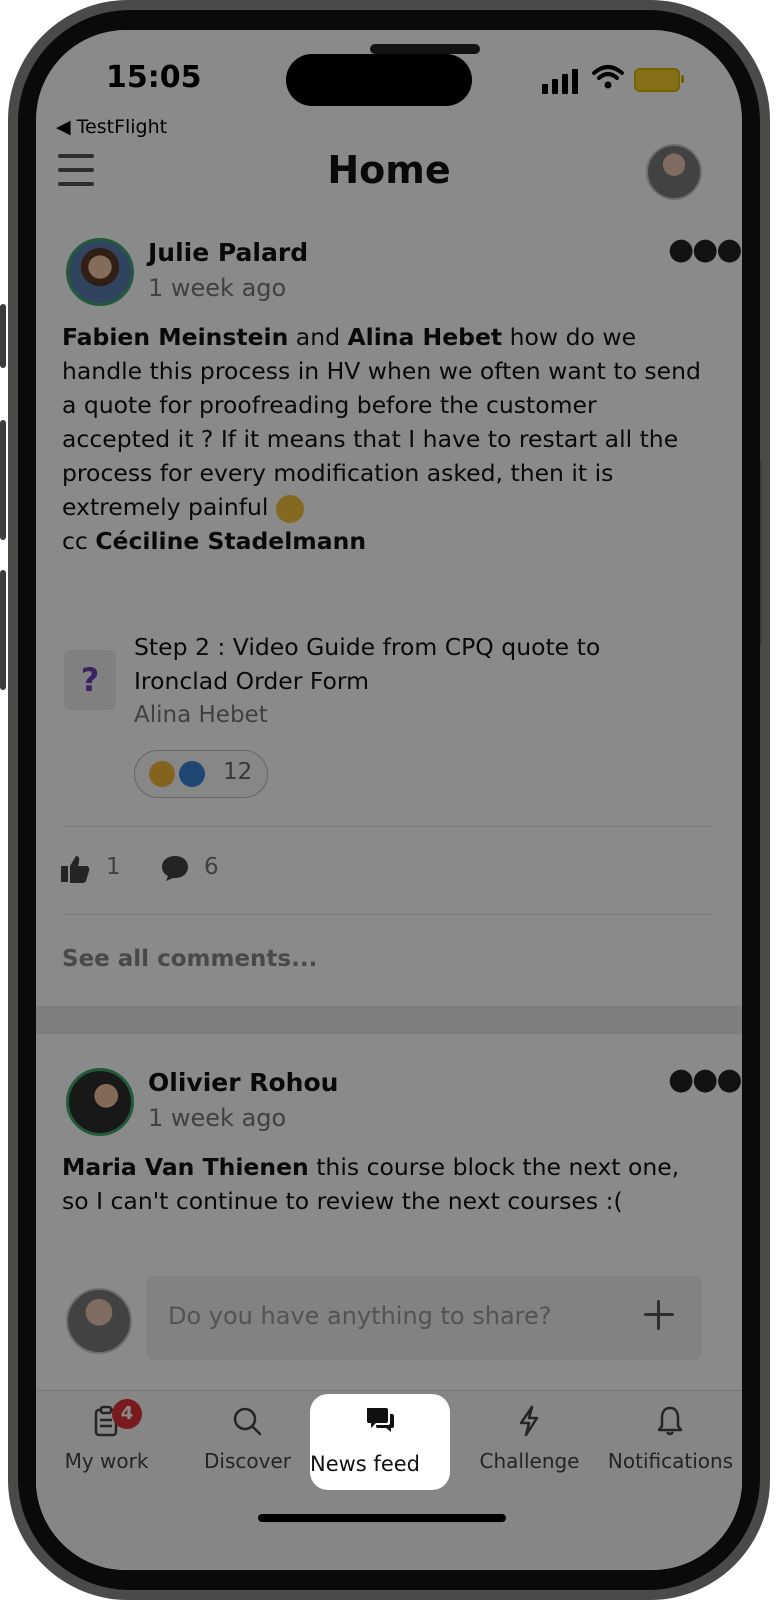 This screenshot has height=1600, width=777. What do you see at coordinates (382, 1518) in the screenshot?
I see `home-indicator` at bounding box center [382, 1518].